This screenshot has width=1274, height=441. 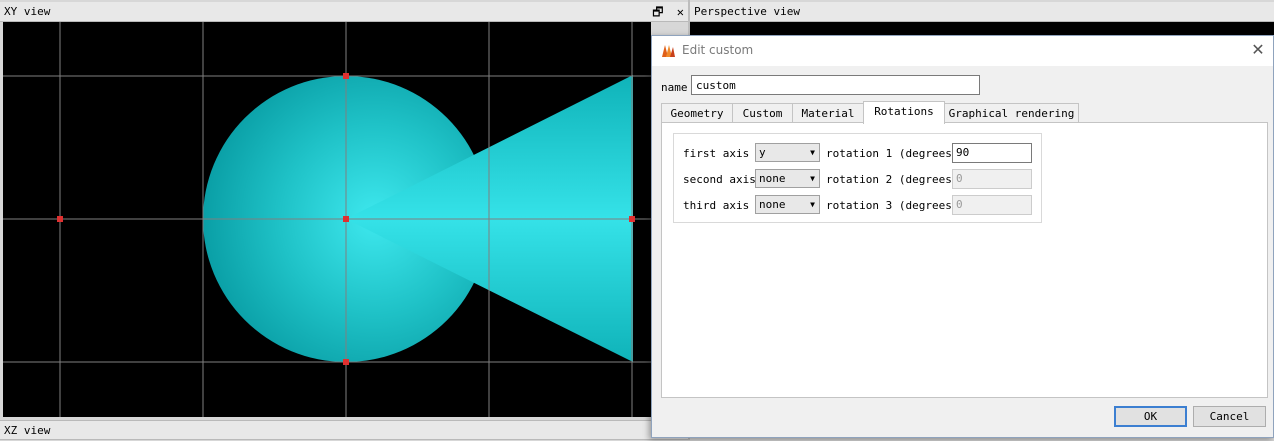 I want to click on ok-button: OK, so click(x=1150, y=416).